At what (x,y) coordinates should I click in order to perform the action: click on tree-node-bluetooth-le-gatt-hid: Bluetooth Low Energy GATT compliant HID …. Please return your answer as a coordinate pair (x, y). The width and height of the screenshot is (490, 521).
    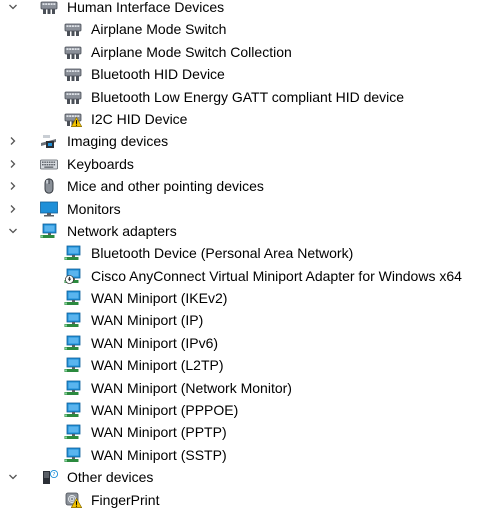
    Looking at the image, I should click on (245, 97).